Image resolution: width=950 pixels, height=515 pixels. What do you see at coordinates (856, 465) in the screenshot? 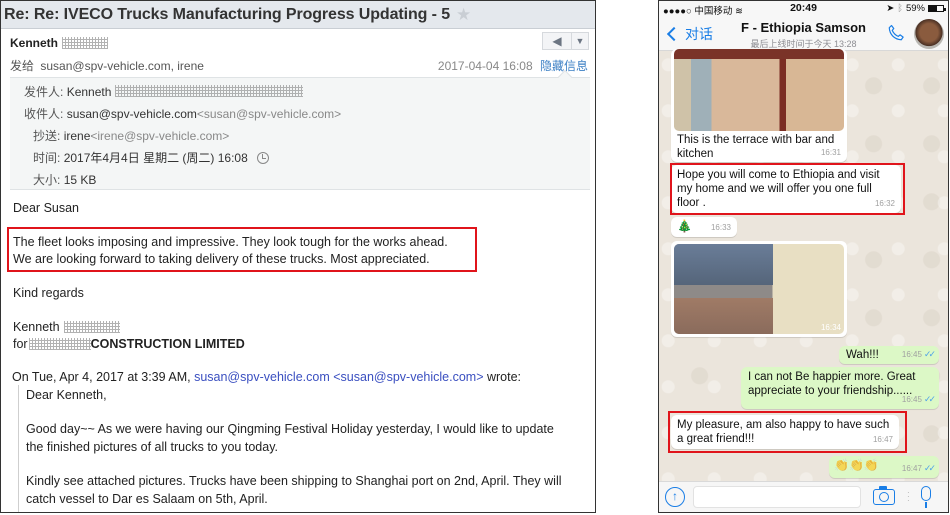
I see `clap-emoji: 👏👏👏` at bounding box center [856, 465].